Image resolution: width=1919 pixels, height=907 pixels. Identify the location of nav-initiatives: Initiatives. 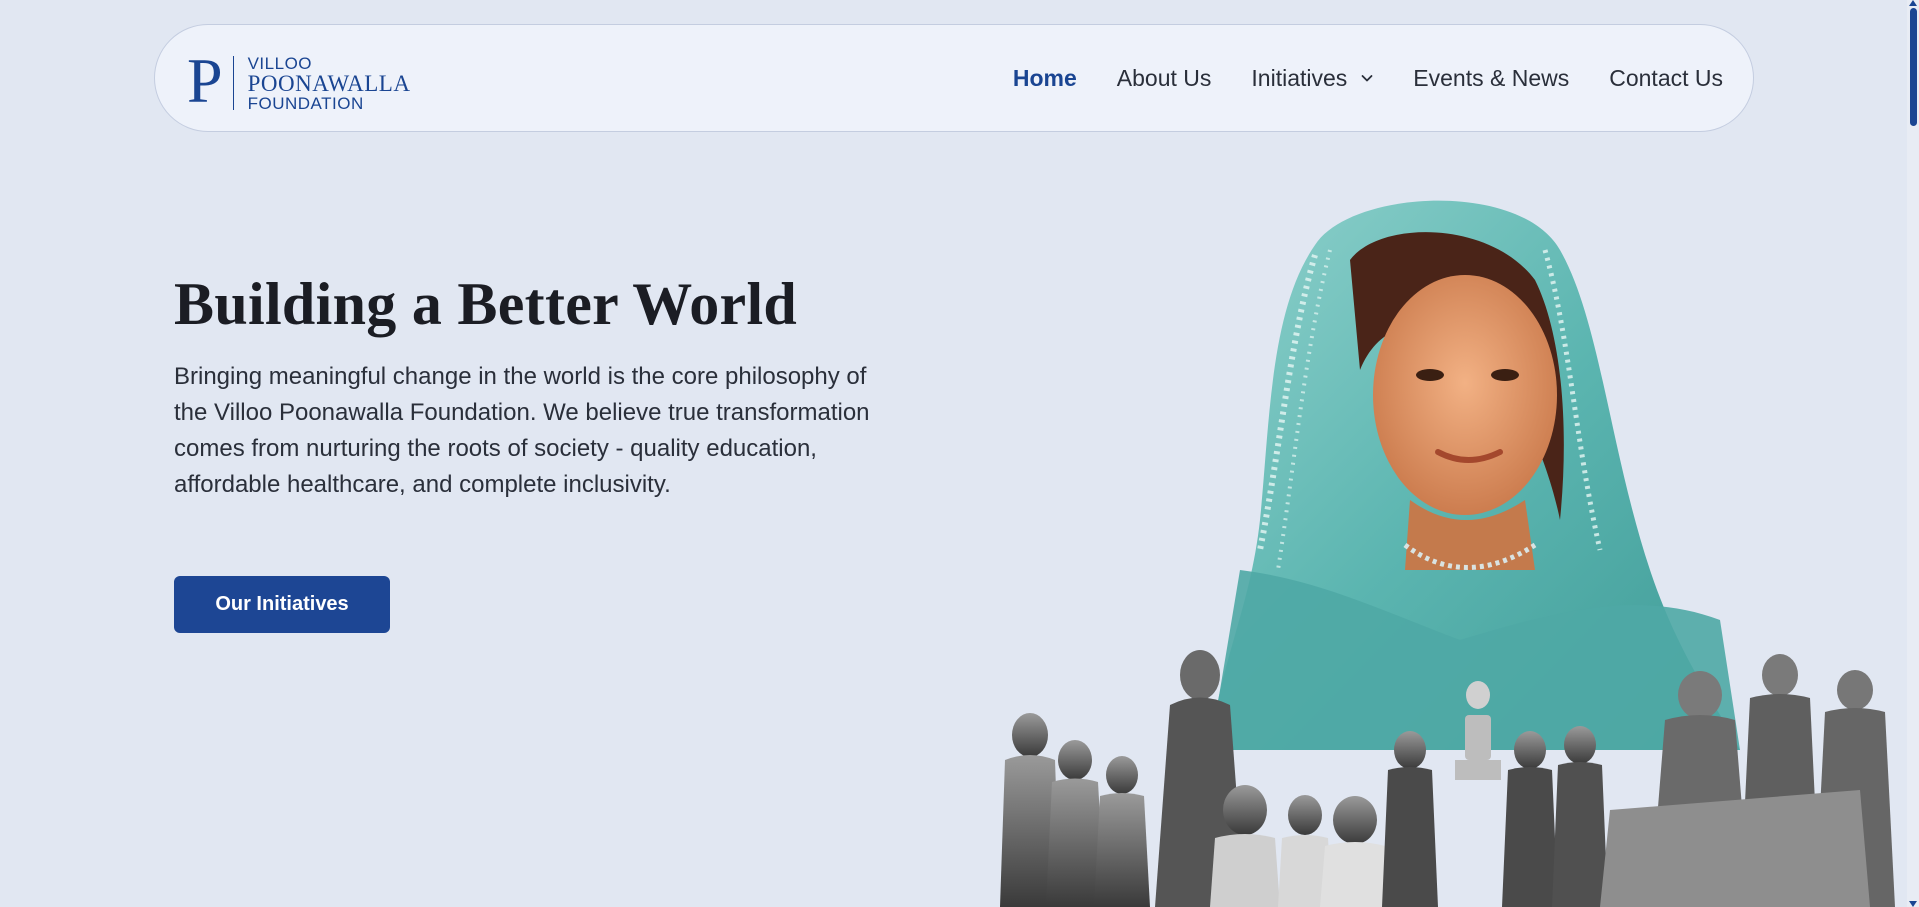
(1312, 78).